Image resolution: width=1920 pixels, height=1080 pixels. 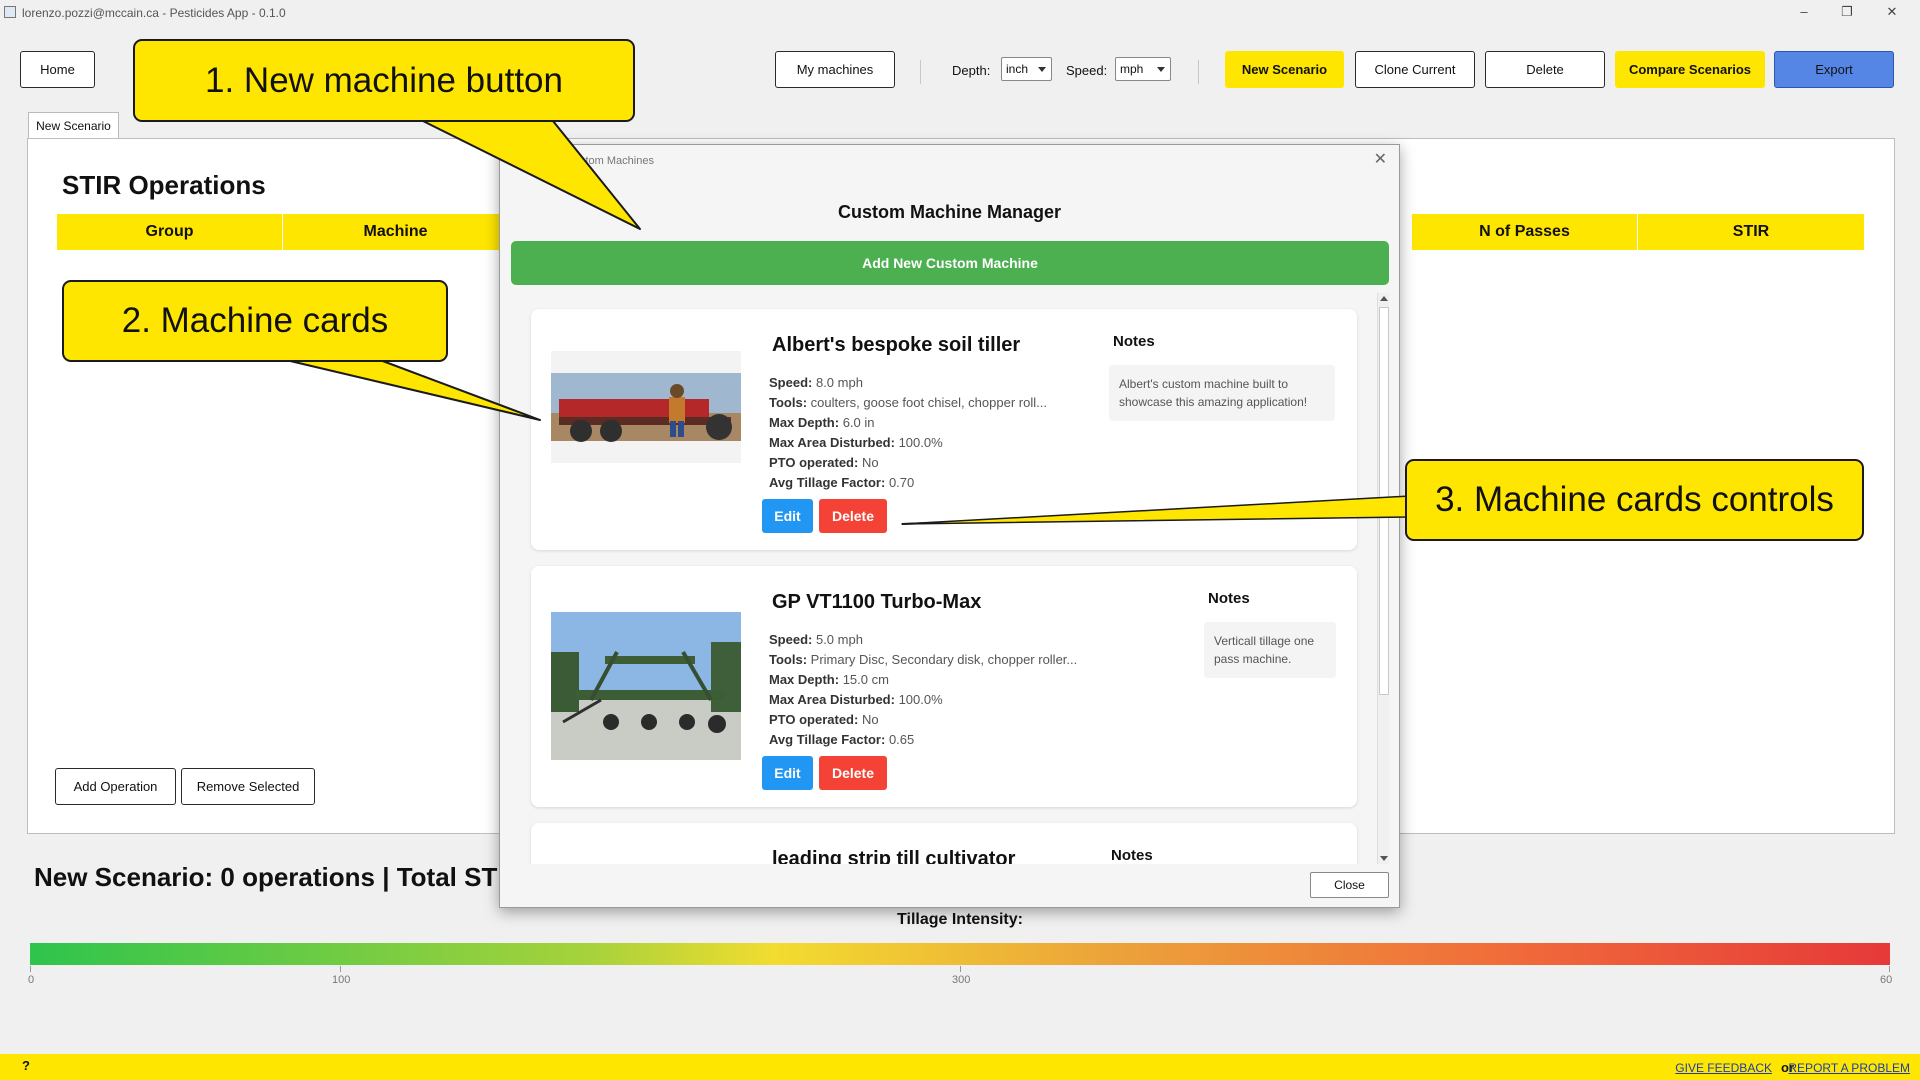 I want to click on callout-machine-cards: 2. Machine cards, so click(x=255, y=321).